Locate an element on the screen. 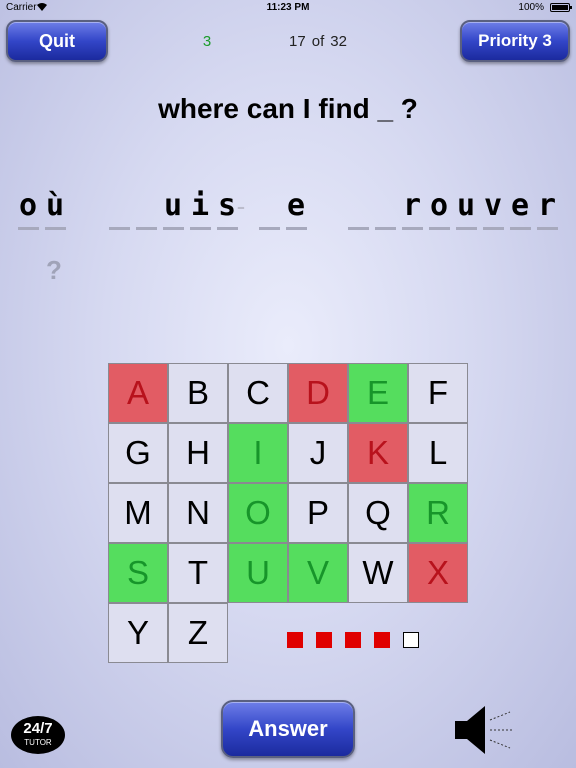 The width and height of the screenshot is (576, 768). phrase-slot: - is located at coordinates (241, 210).